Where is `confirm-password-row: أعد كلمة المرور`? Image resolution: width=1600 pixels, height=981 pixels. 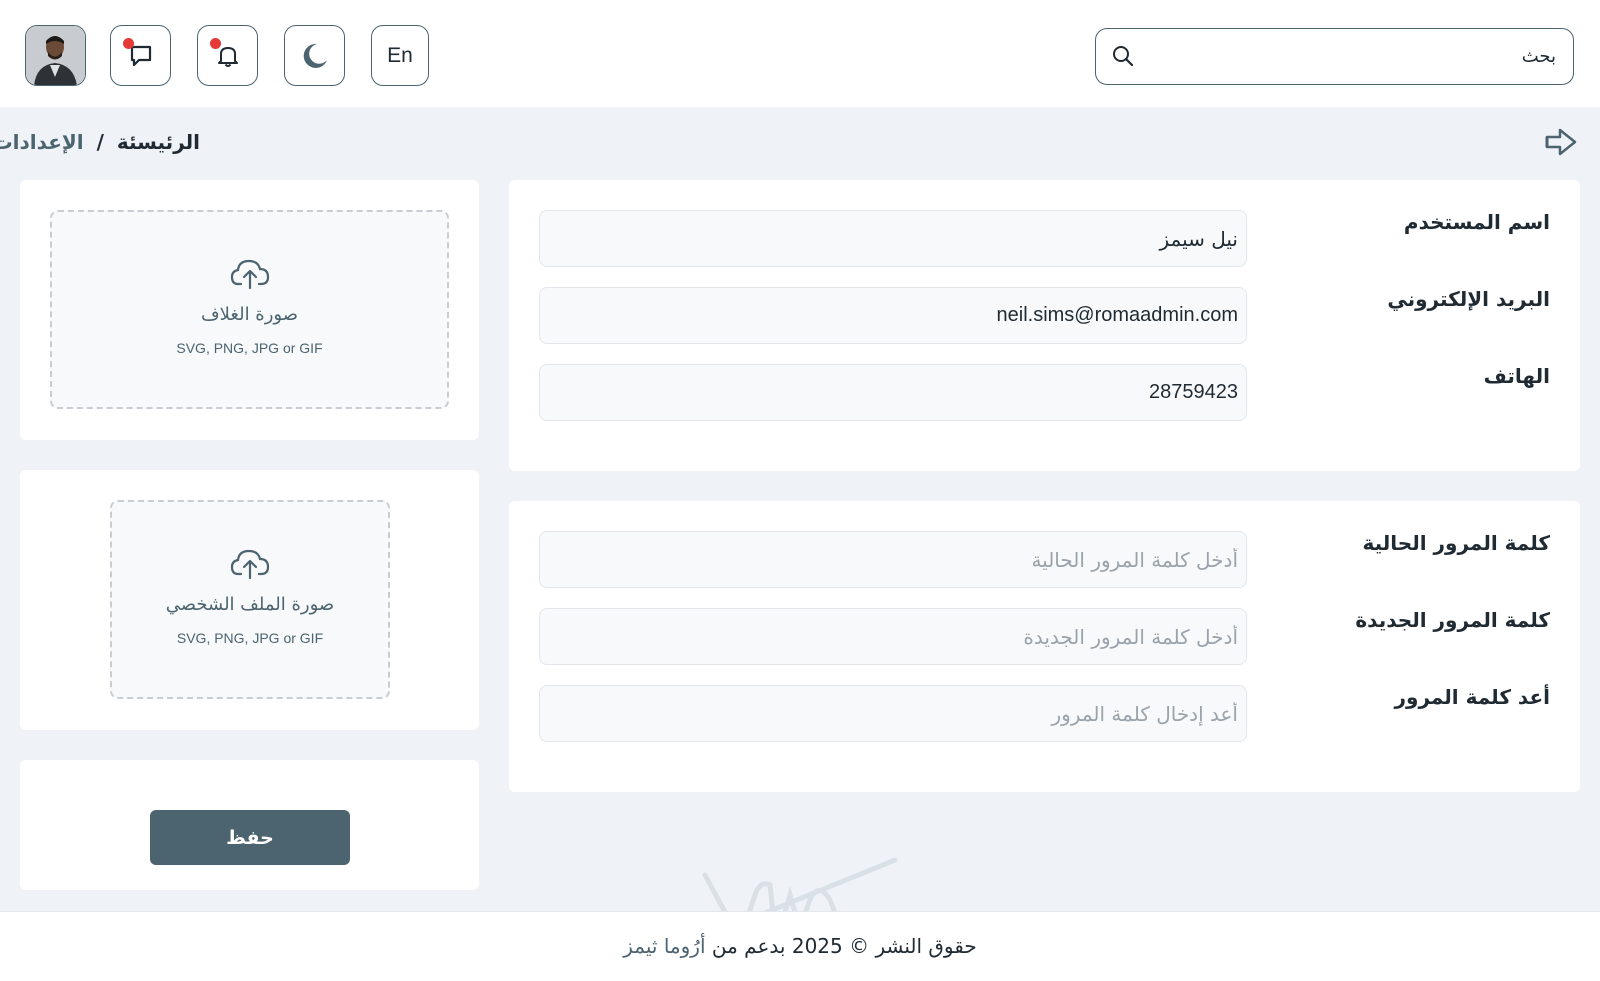 confirm-password-row: أعد كلمة المرور is located at coordinates (1044, 713).